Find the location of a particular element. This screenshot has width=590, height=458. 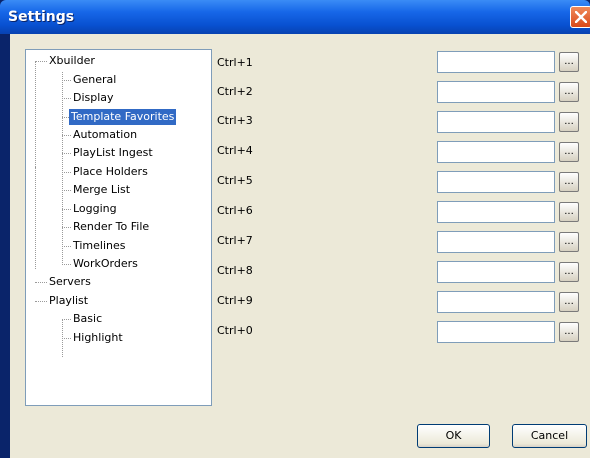

shortcut-label-ctrl-0: Ctrl+0 is located at coordinates (235, 330).